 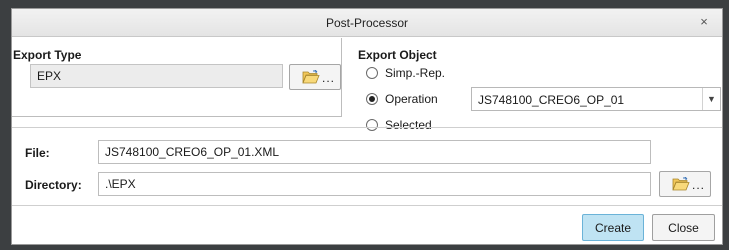 I want to click on radio-selected: Selected, so click(x=399, y=125).